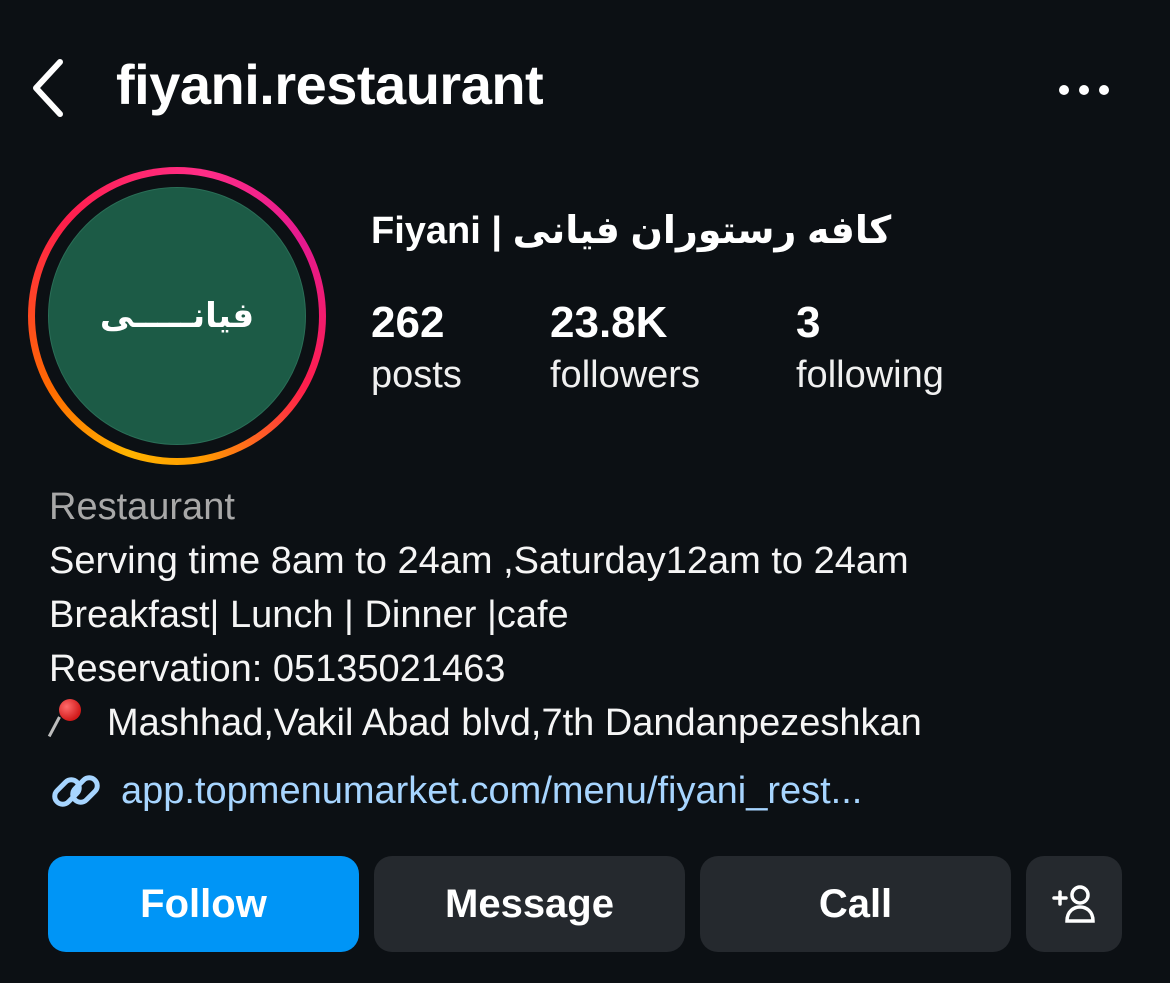 The image size is (1170, 983). Describe the element at coordinates (142, 507) in the screenshot. I see `profile-category: Restaurant` at that location.